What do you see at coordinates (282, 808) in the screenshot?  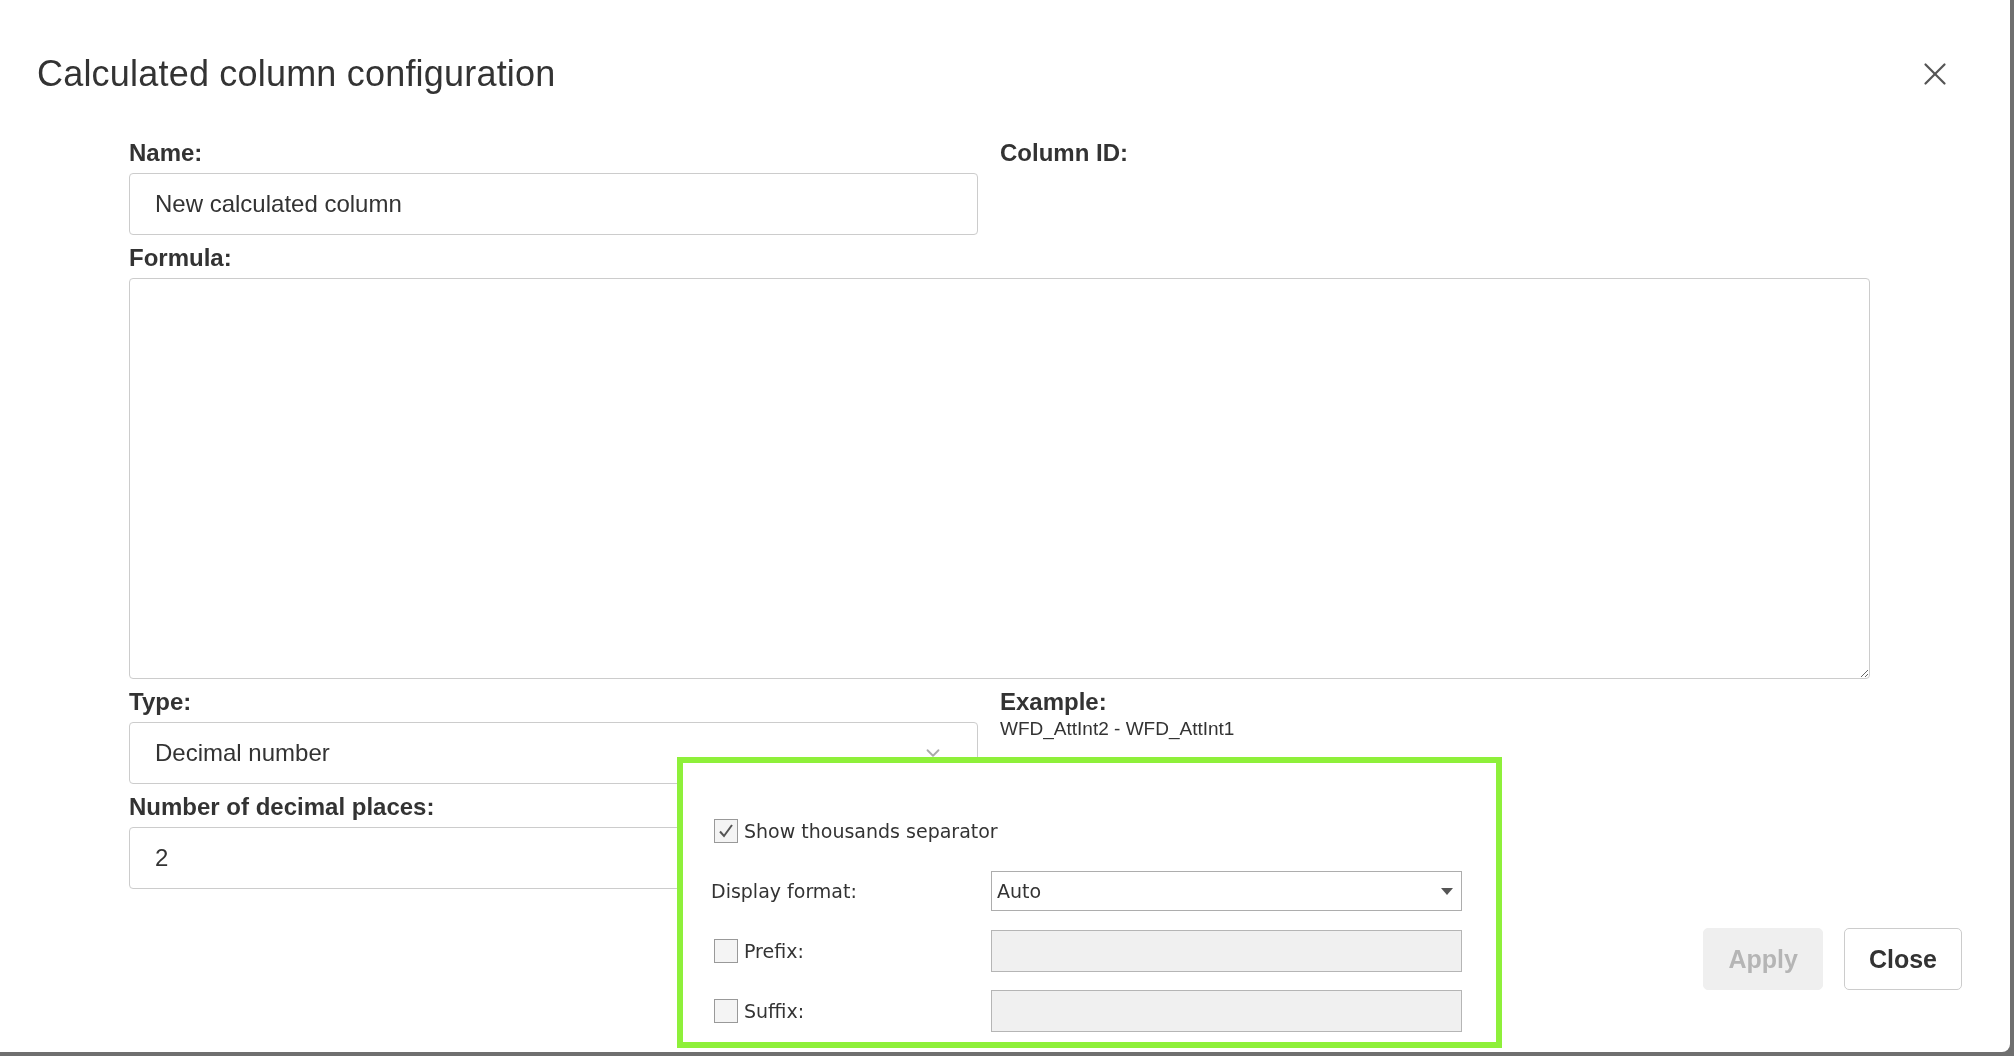 I see `field-label: Number of decimal places:` at bounding box center [282, 808].